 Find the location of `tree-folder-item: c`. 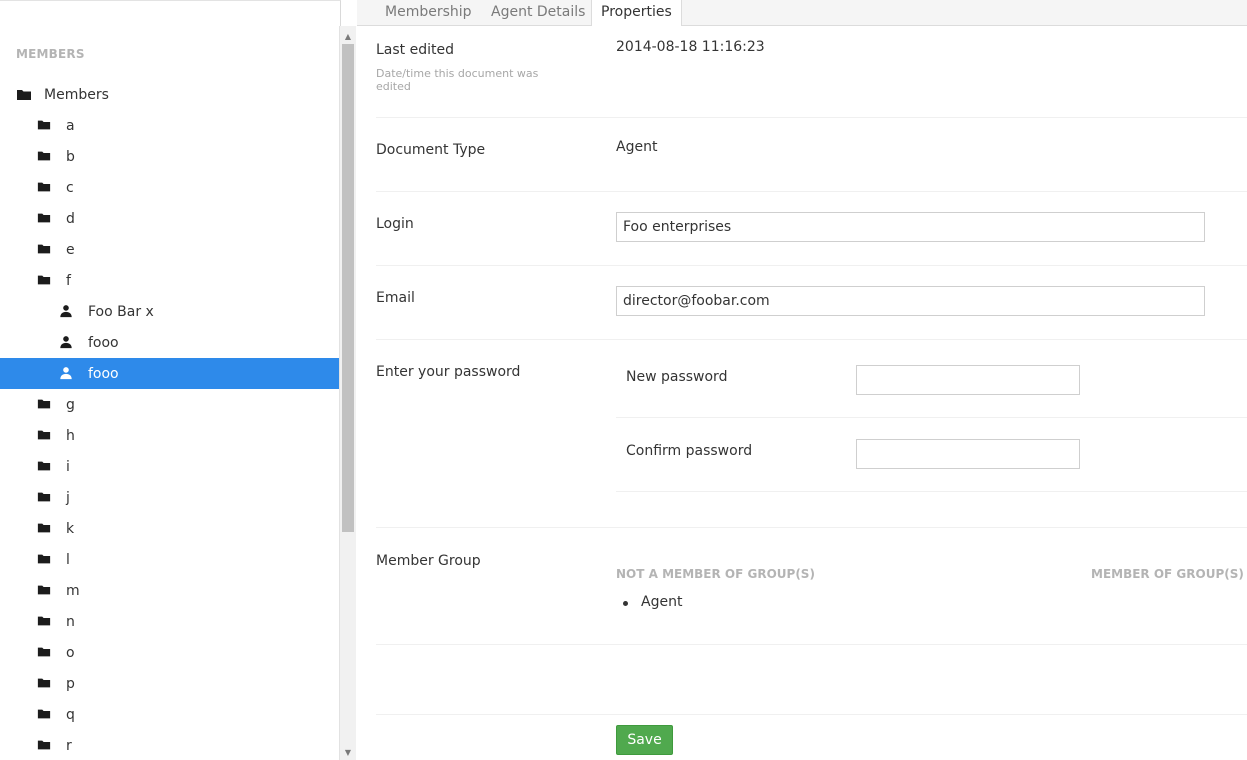

tree-folder-item: c is located at coordinates (169, 187).